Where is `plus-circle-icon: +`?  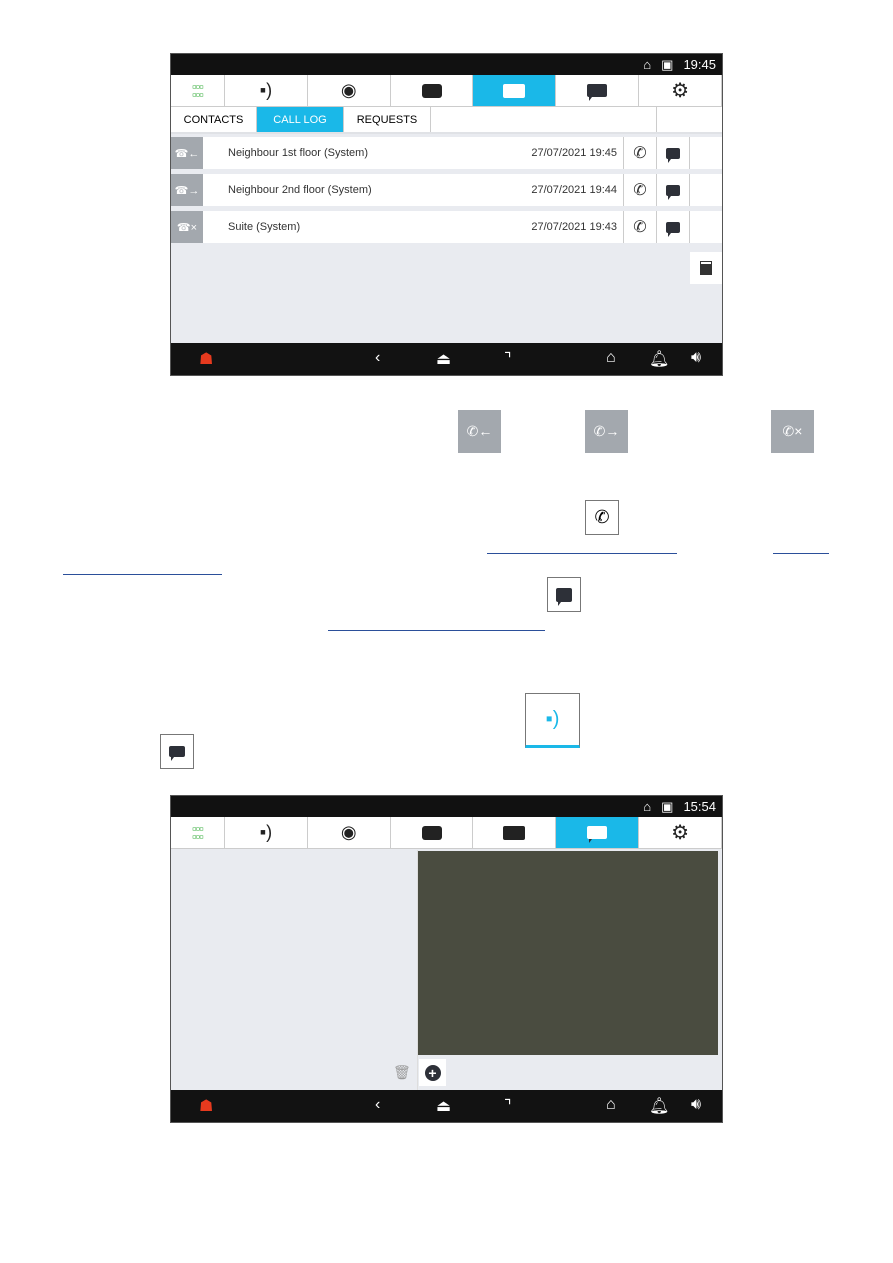
plus-circle-icon: + is located at coordinates (432, 1072).